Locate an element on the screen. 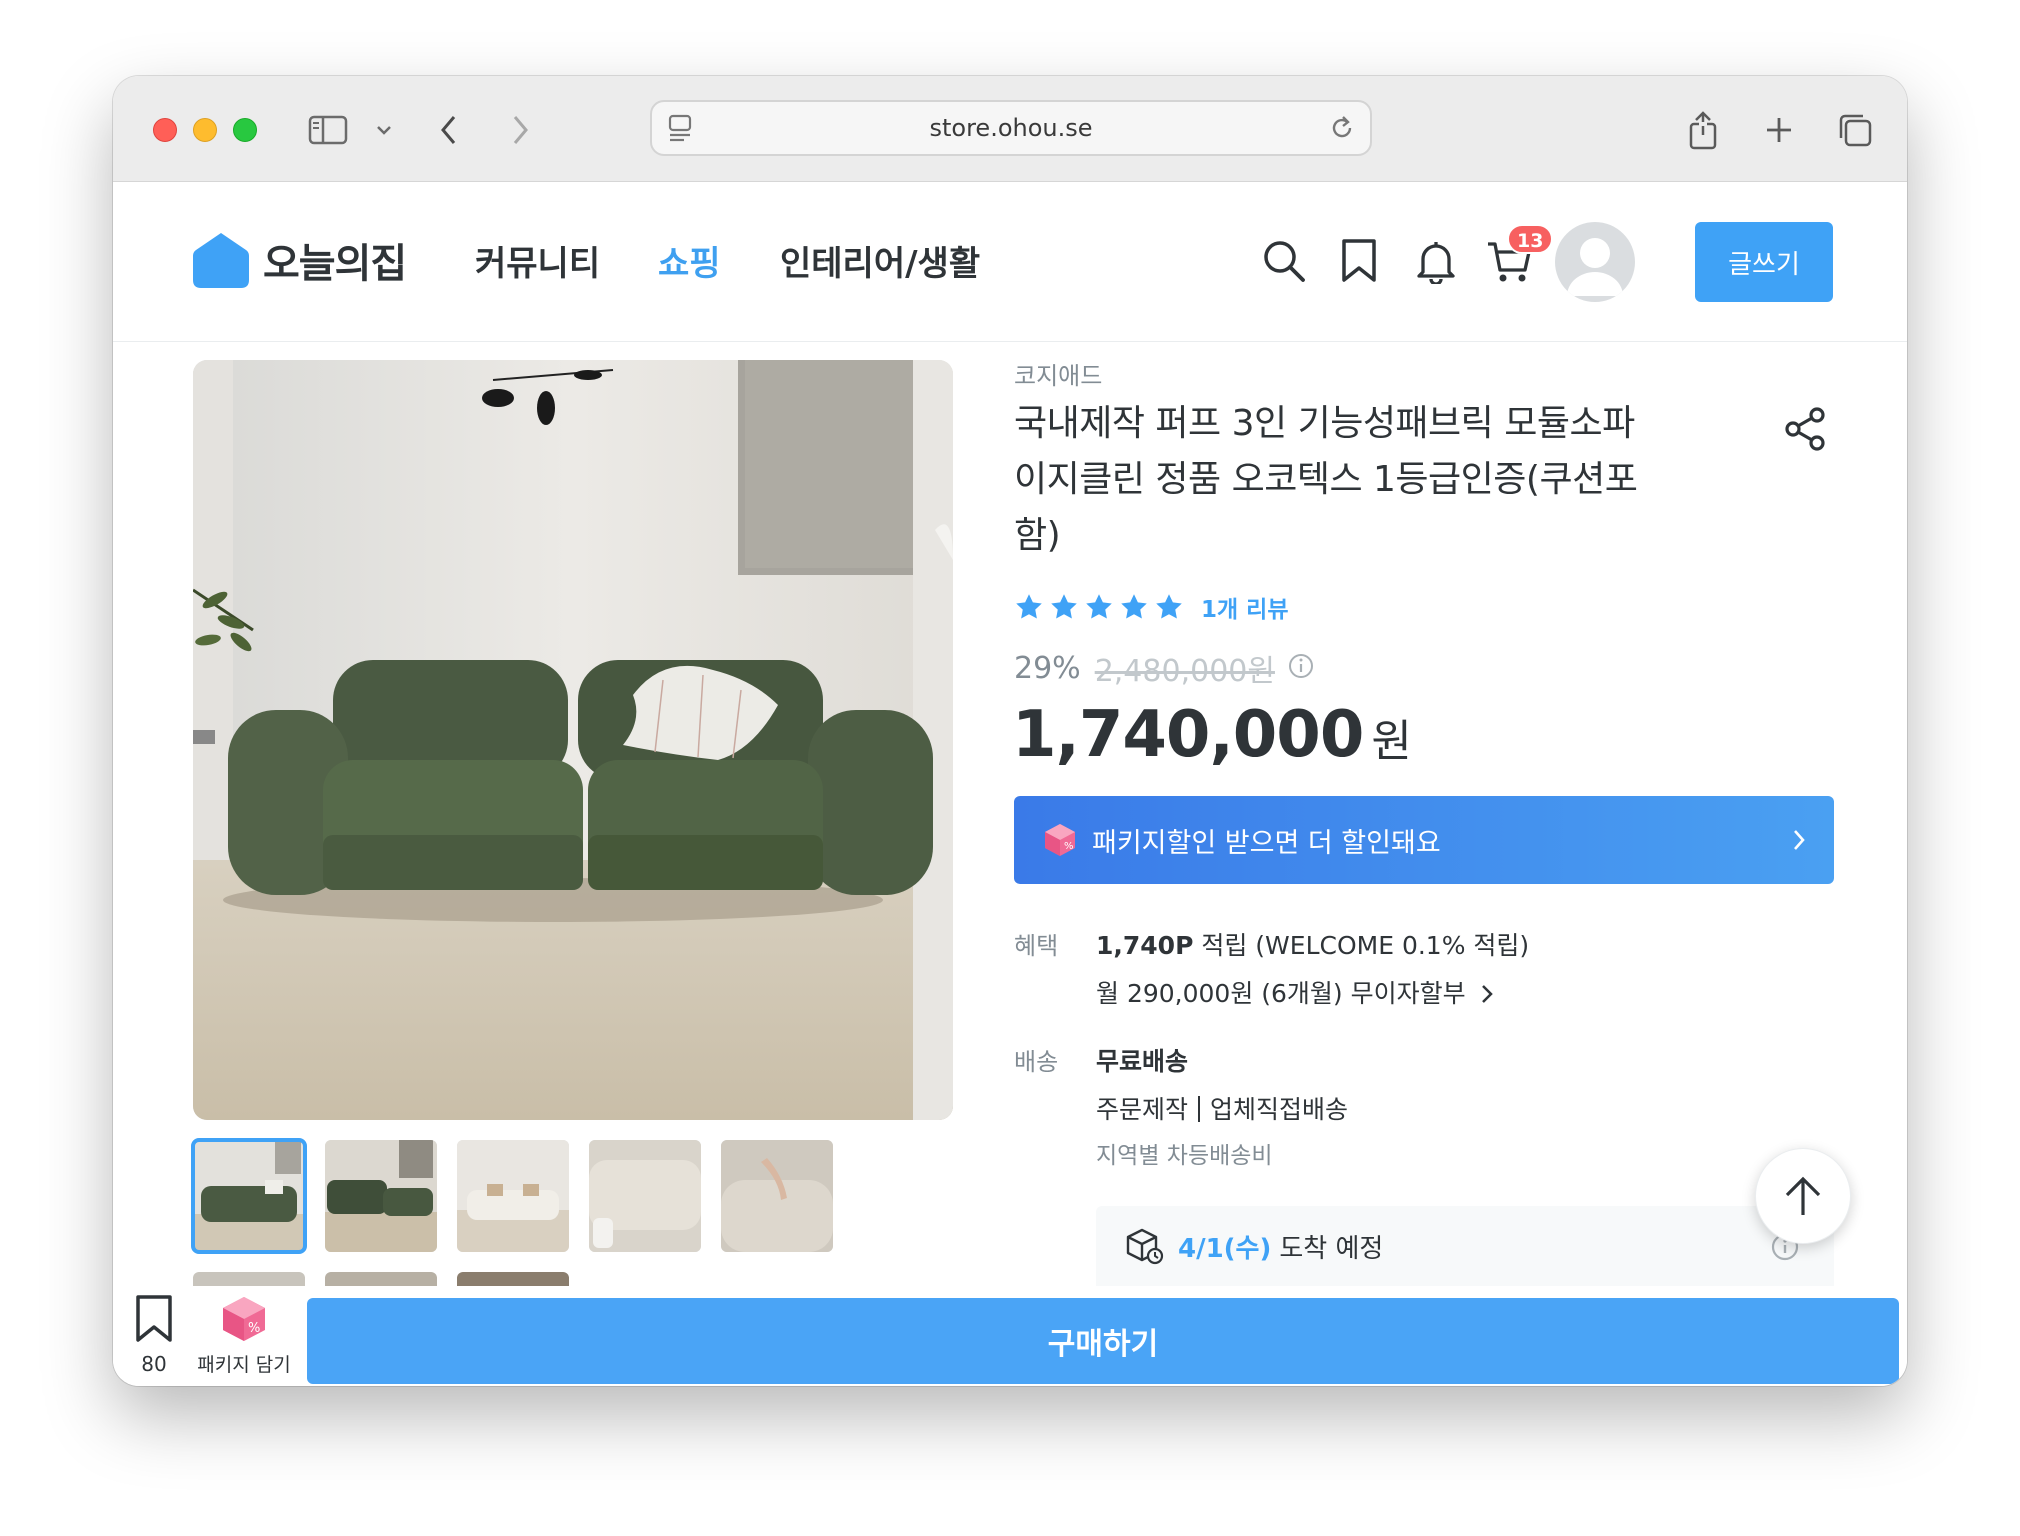  bookmark-action: 80 is located at coordinates (154, 1335).